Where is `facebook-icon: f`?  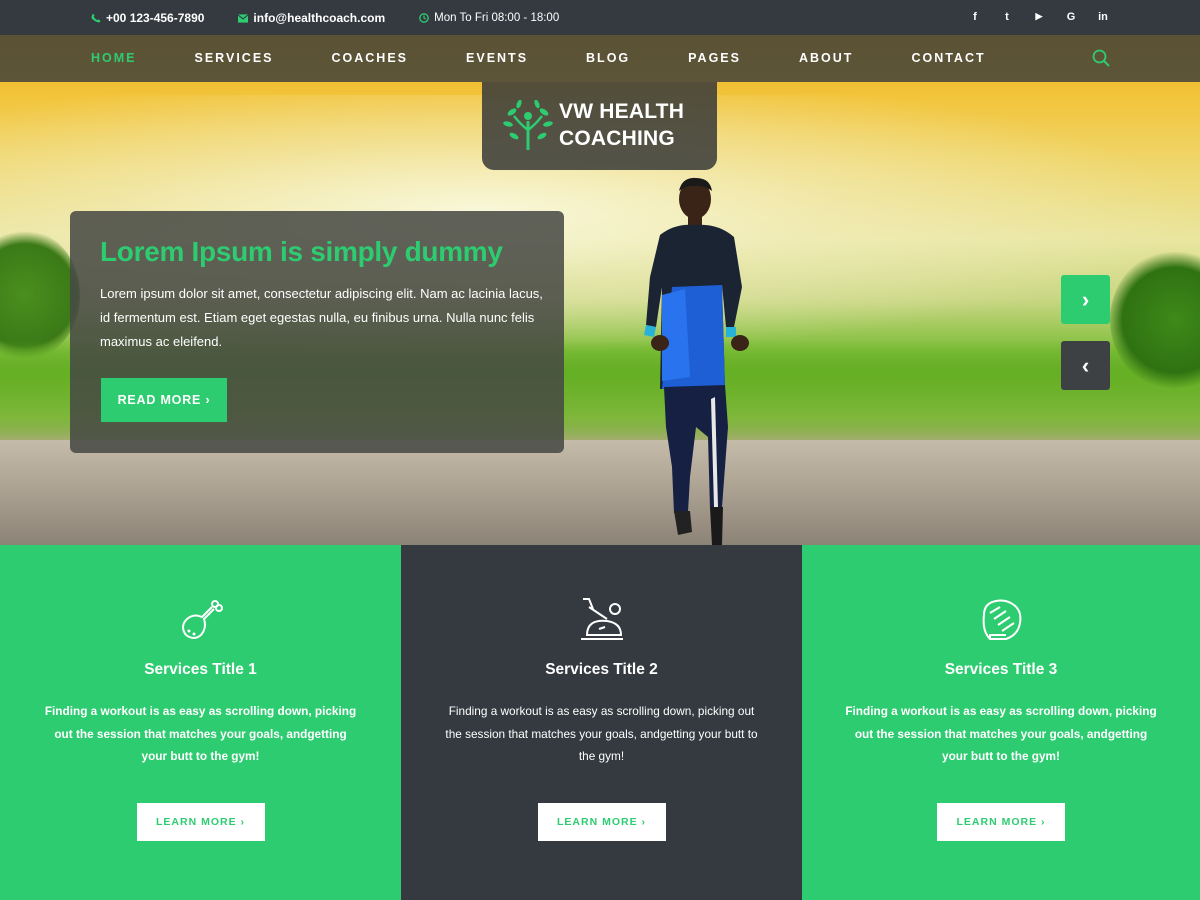 facebook-icon: f is located at coordinates (975, 17).